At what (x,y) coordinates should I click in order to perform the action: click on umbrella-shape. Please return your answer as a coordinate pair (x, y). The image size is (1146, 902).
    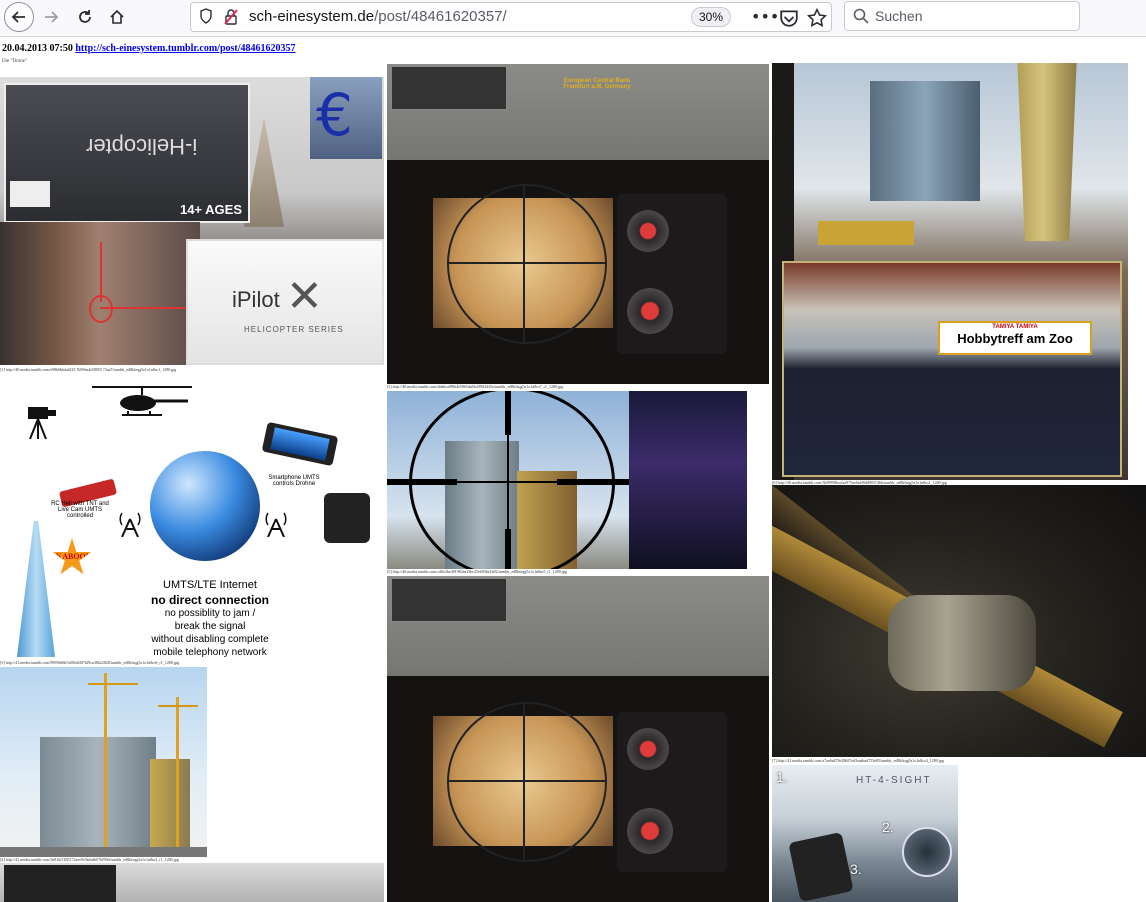
    Looking at the image, I should click on (264, 172).